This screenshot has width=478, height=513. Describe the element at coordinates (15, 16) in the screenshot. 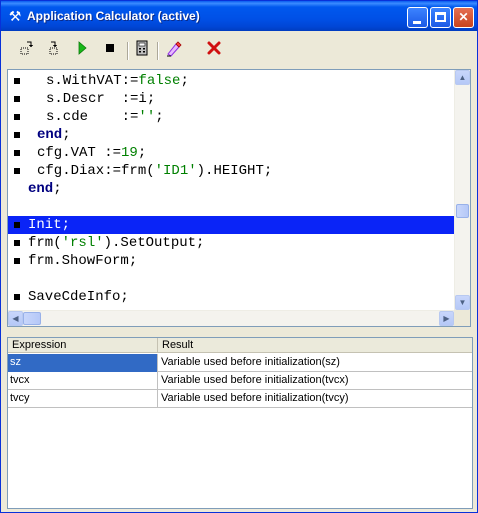

I see `hammer-wrench-icon: ⚒` at that location.